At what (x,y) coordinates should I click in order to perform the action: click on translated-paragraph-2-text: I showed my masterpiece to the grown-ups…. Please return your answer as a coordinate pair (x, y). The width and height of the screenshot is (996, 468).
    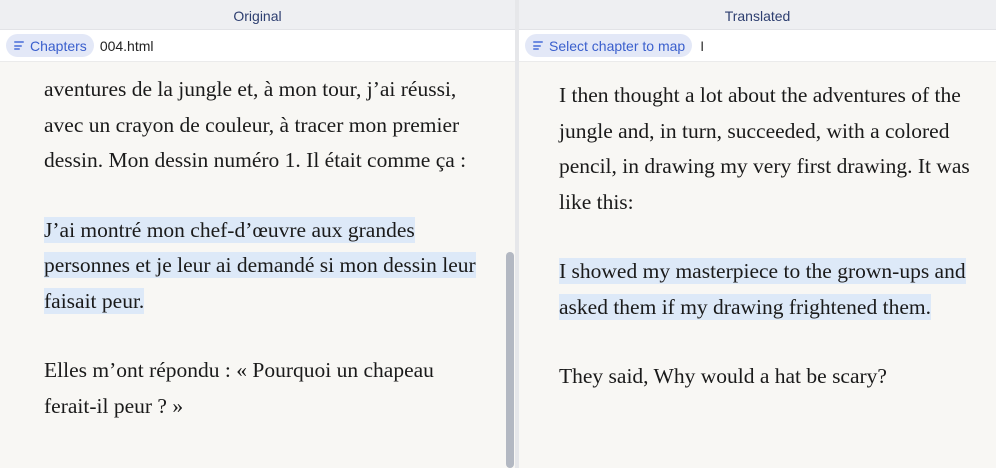
    Looking at the image, I should click on (762, 289).